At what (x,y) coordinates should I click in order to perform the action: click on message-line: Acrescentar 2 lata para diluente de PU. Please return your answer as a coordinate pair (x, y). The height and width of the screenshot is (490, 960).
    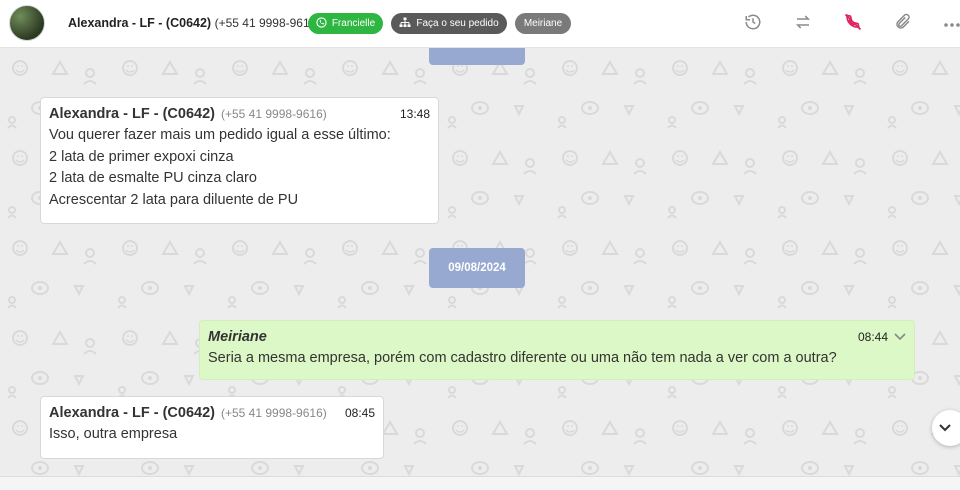
    Looking at the image, I should click on (174, 199).